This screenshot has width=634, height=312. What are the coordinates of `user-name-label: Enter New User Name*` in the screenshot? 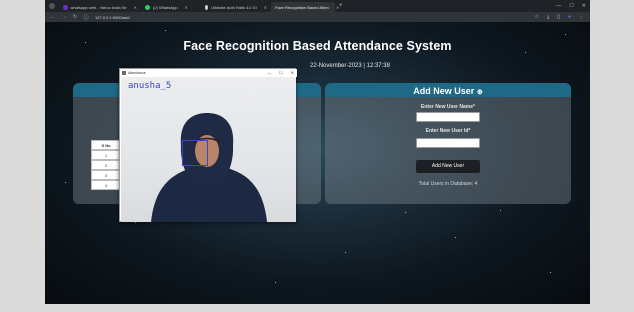 It's located at (448, 107).